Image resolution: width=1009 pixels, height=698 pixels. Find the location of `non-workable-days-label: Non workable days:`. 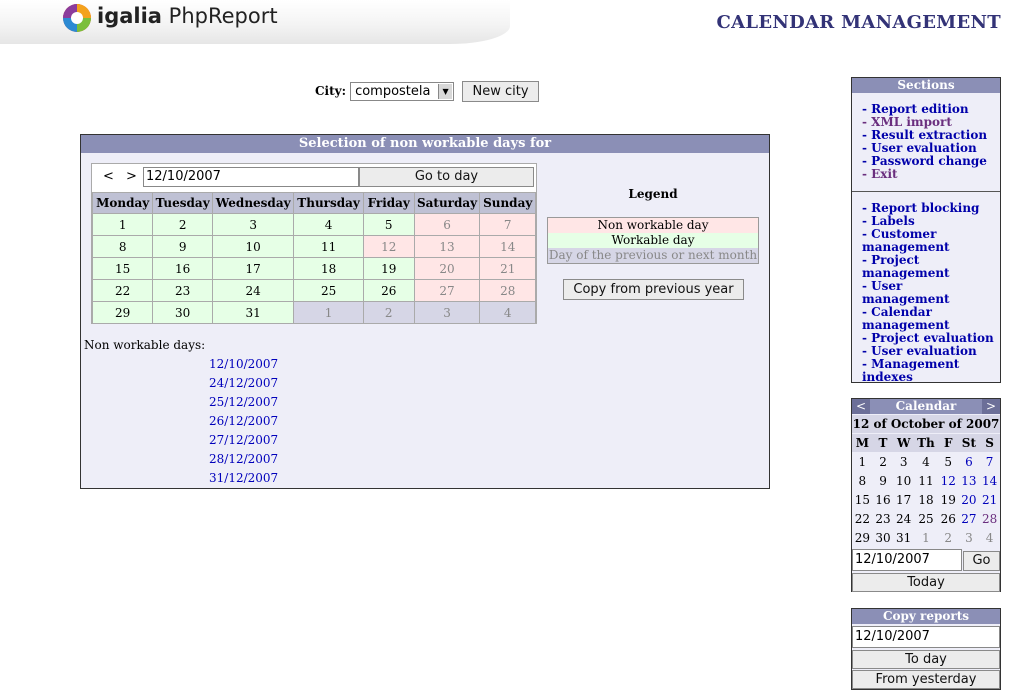

non-workable-days-label: Non workable days: is located at coordinates (145, 345).